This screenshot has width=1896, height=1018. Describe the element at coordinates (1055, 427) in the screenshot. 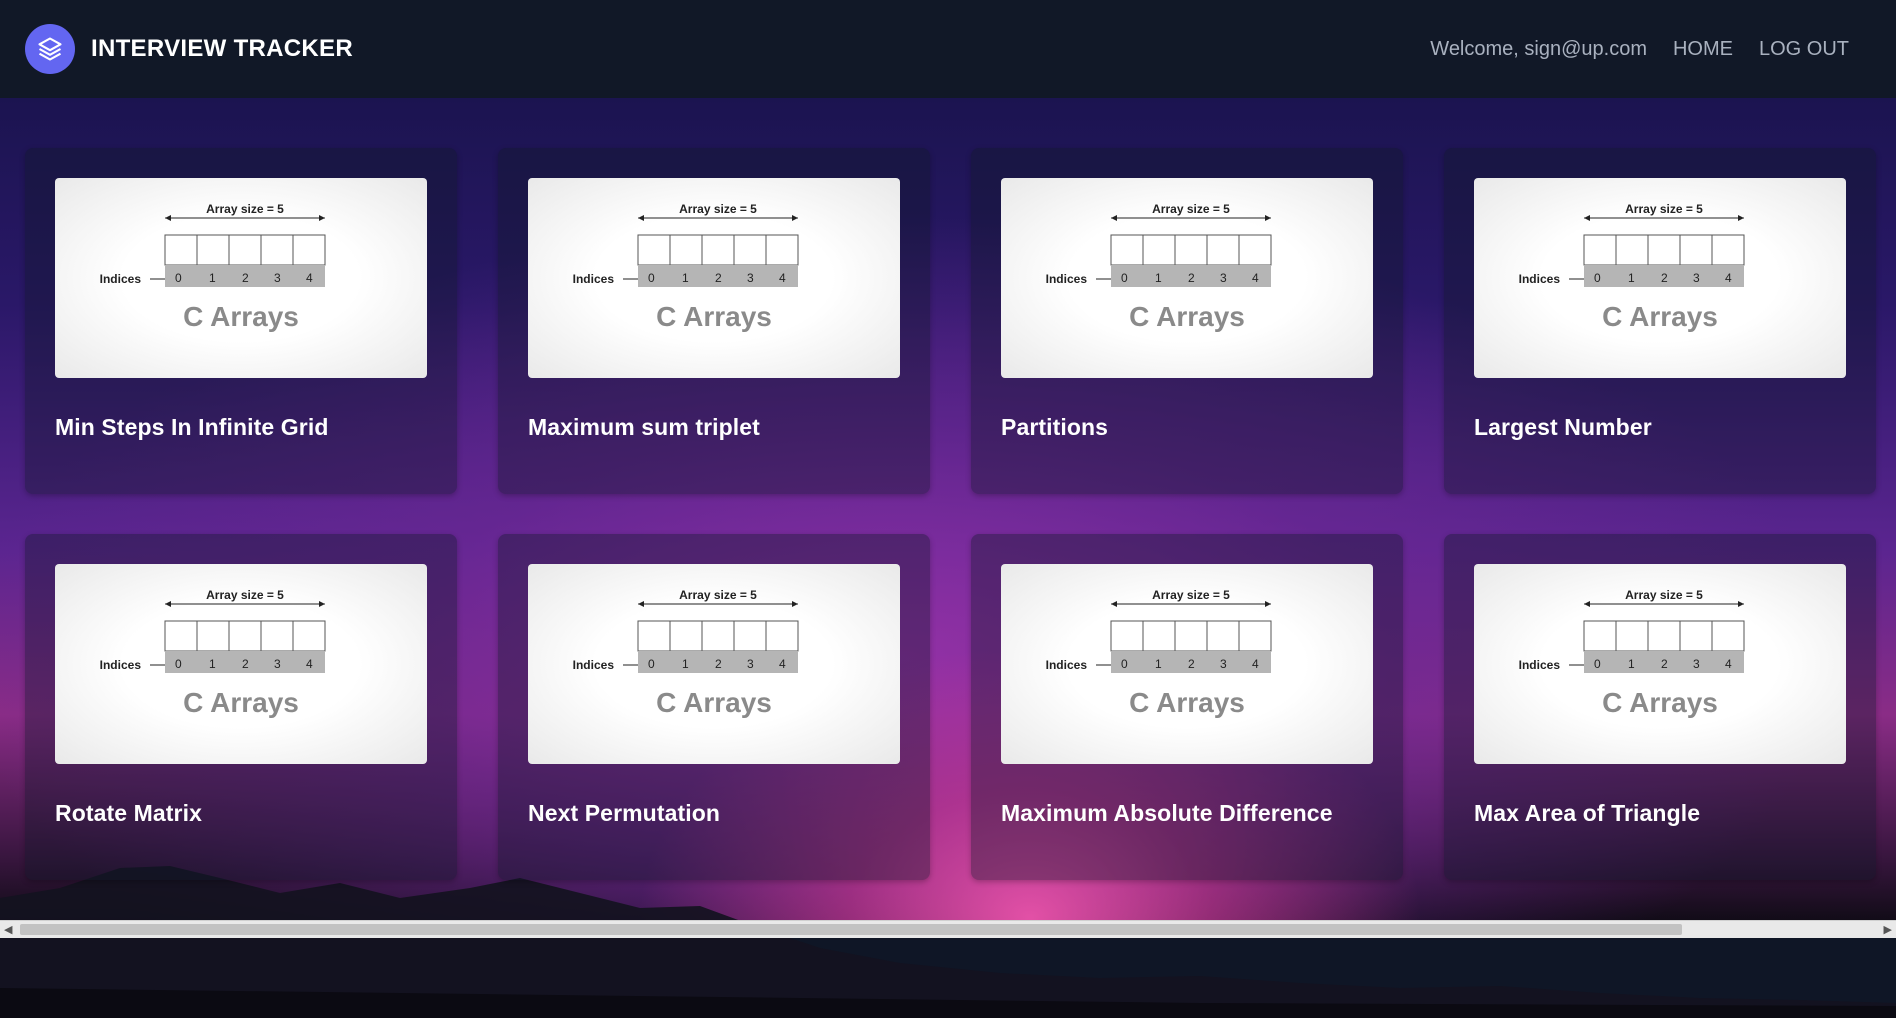

I see `card-title: Partitions` at that location.